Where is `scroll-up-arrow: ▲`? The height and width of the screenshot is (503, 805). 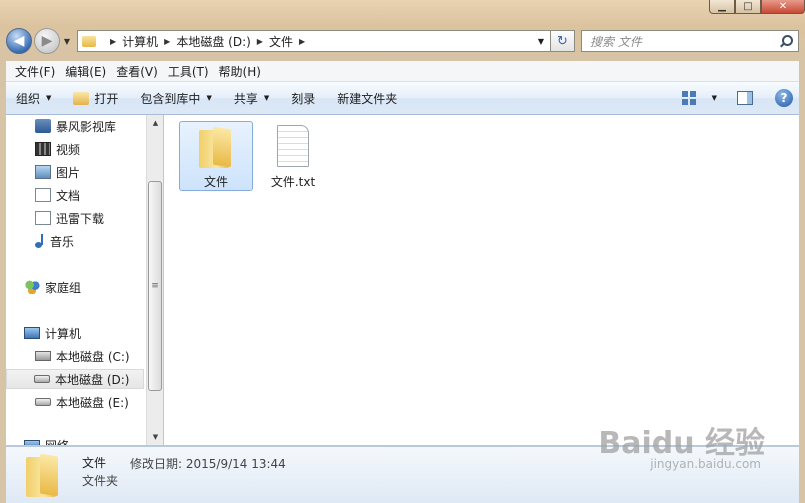
scroll-up-arrow: ▲ is located at coordinates (155, 123).